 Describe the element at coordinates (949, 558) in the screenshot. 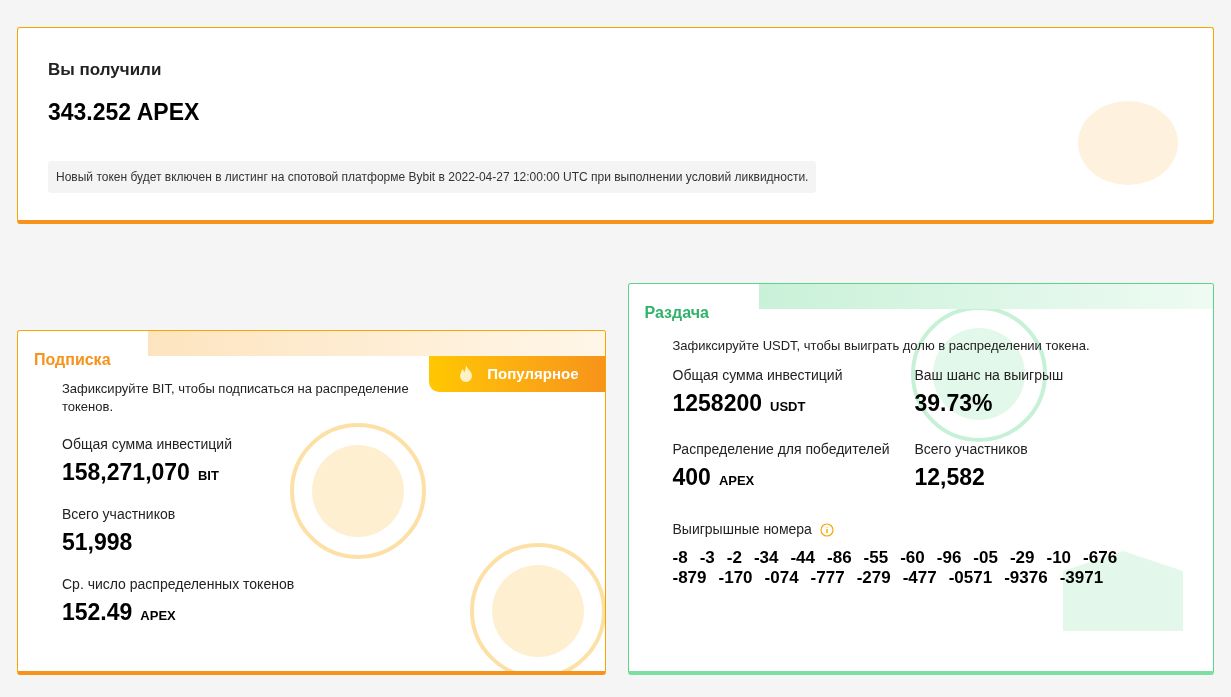

I see `winning-number: -96` at that location.